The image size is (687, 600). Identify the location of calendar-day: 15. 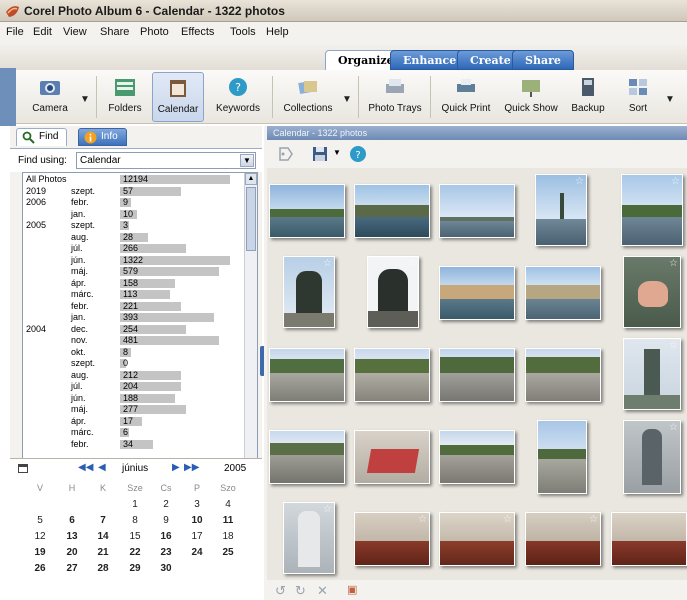
(135, 536).